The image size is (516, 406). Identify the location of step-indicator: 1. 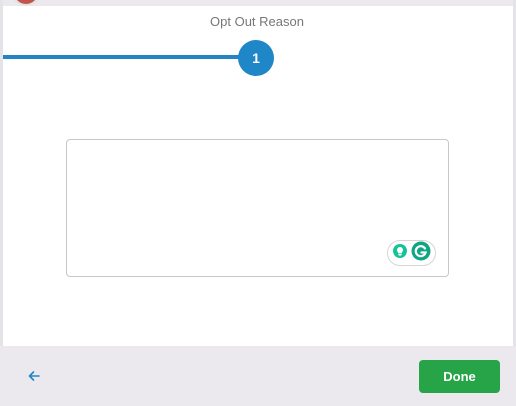
(256, 58).